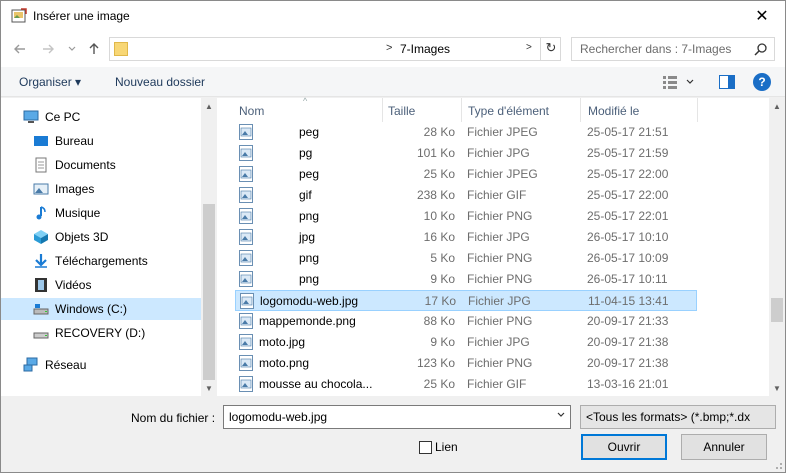 Image resolution: width=786 pixels, height=473 pixels. Describe the element at coordinates (117, 213) in the screenshot. I see `nav-item-musique: Musique` at that location.